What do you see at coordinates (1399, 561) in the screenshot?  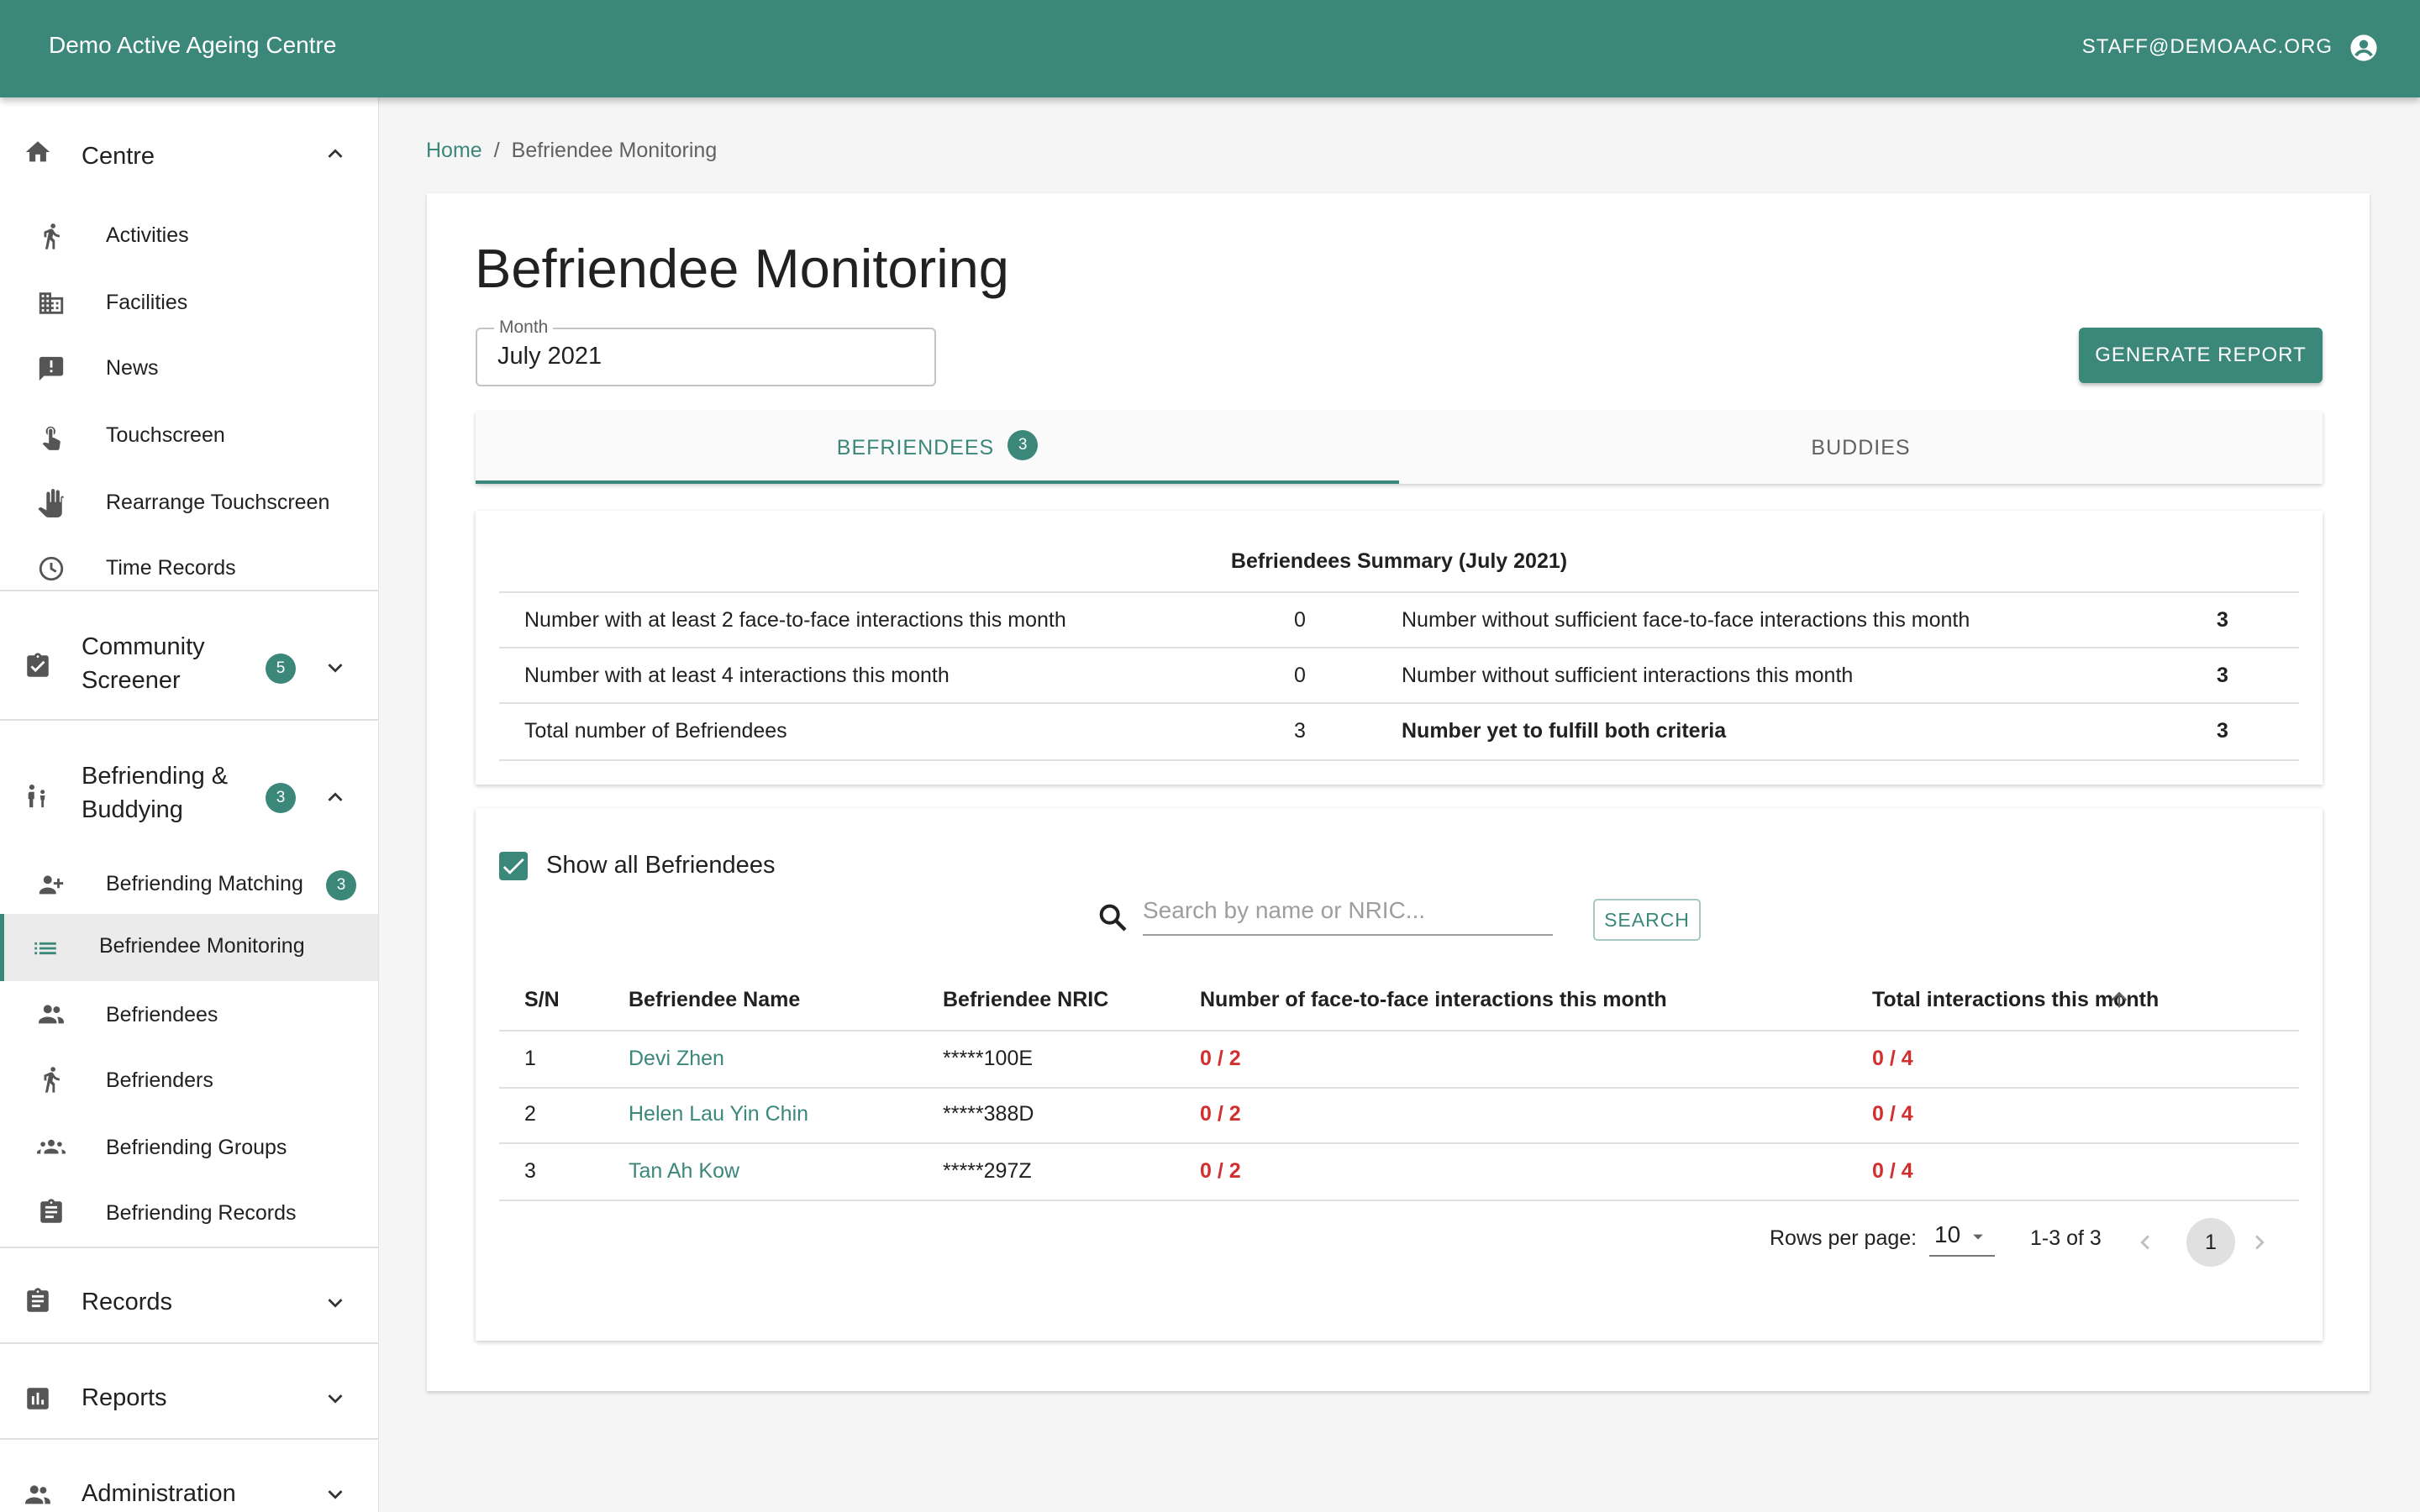 I see `summary-title: Befriendees Summary (July 2021)` at bounding box center [1399, 561].